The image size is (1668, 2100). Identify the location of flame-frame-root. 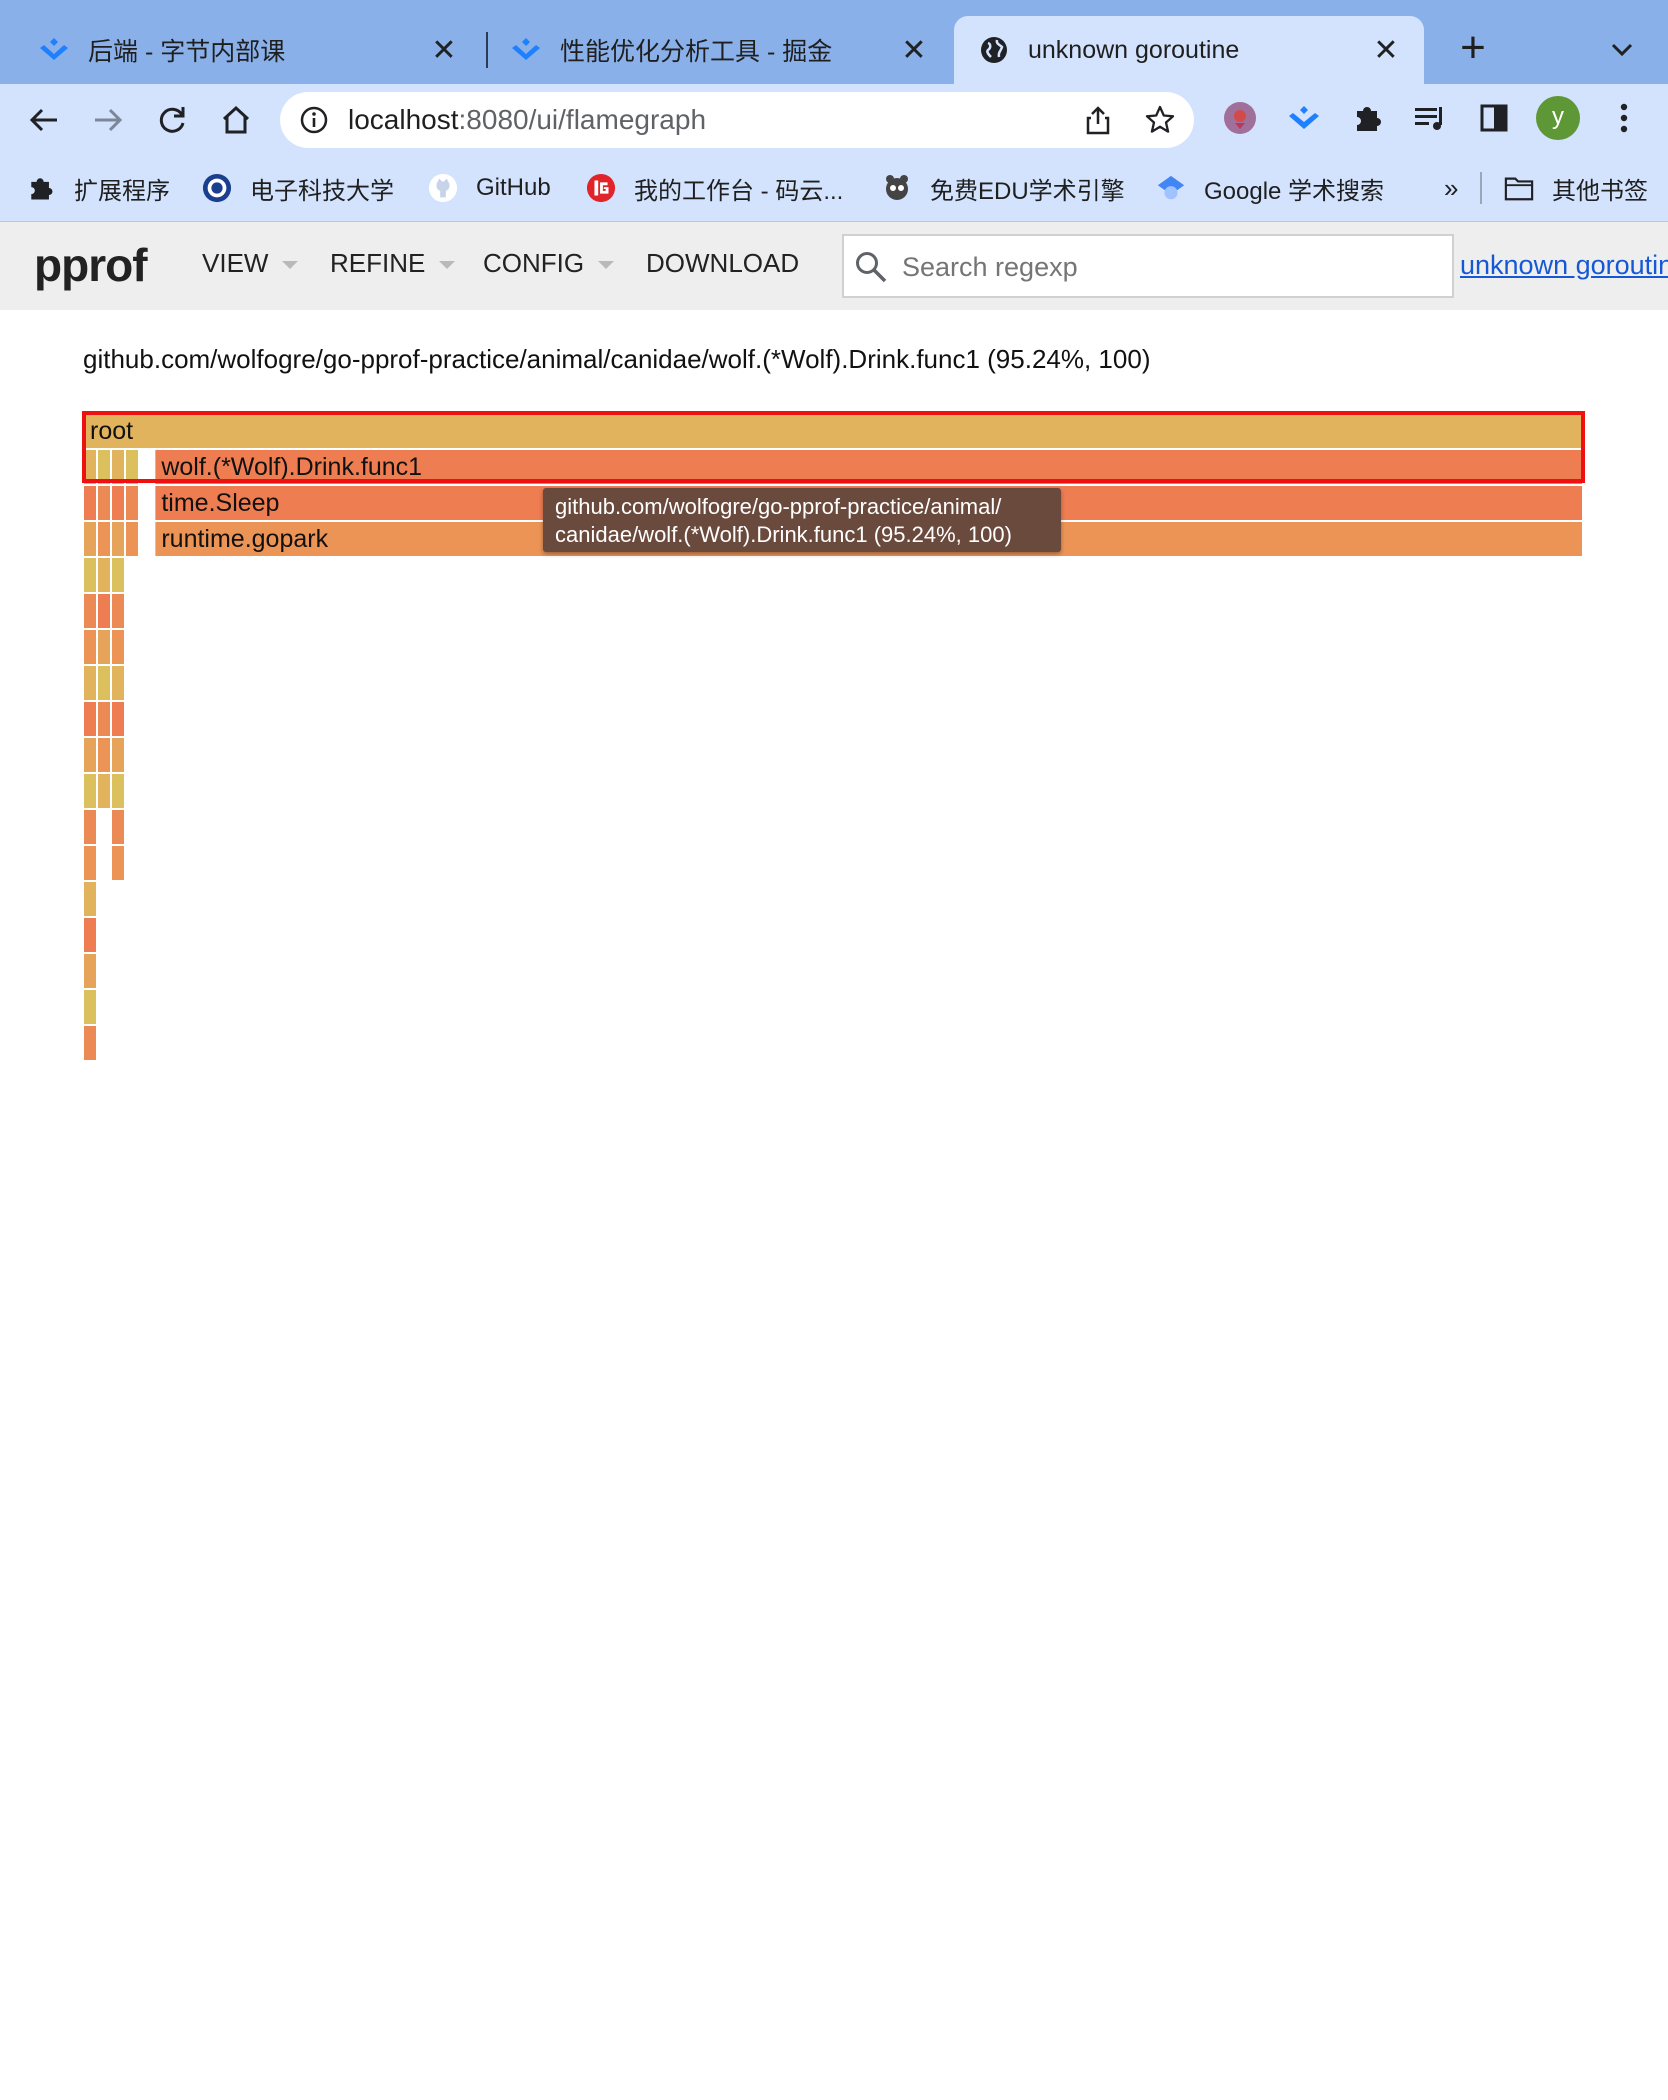
(833, 431).